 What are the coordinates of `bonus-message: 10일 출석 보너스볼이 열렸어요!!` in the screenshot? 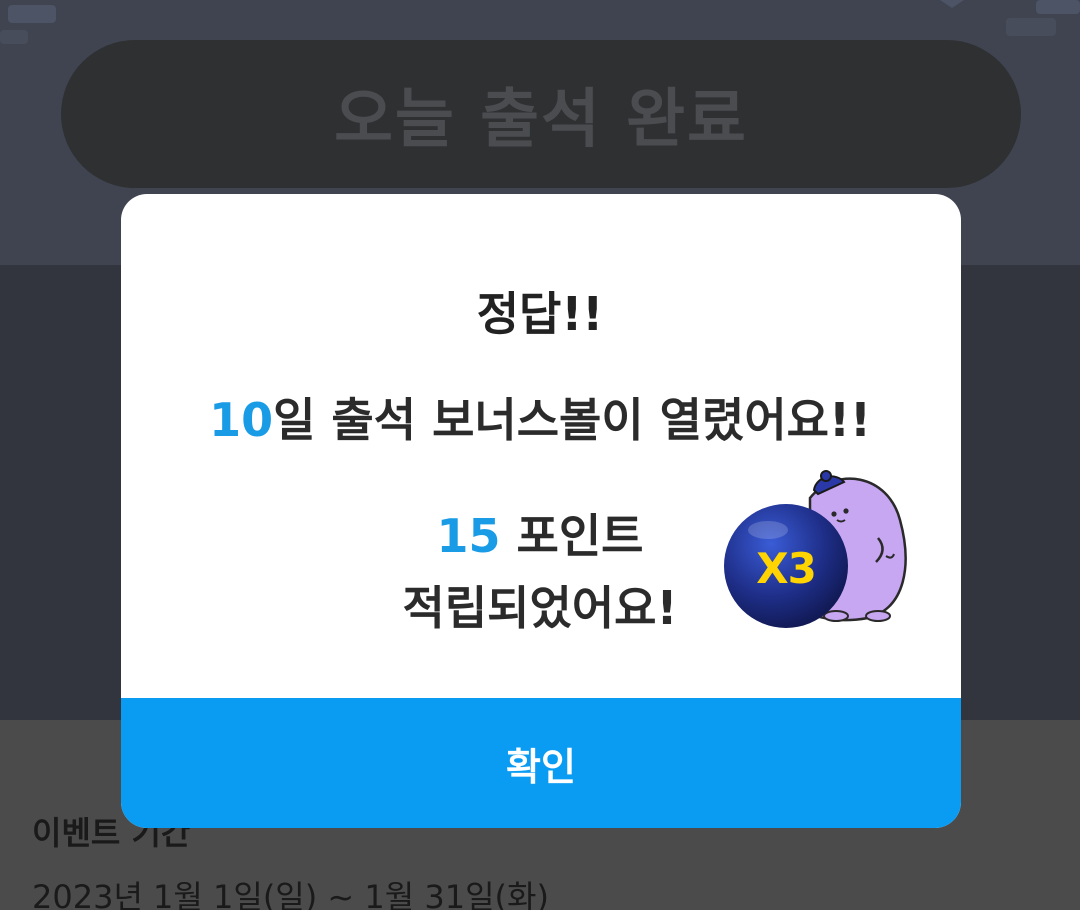 It's located at (540, 417).